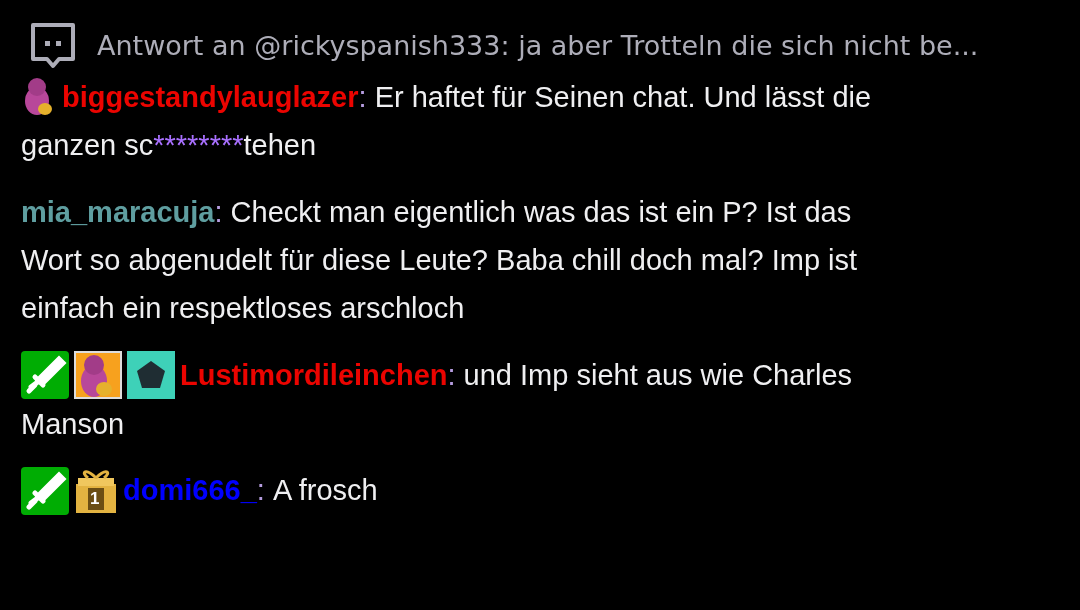 Image resolution: width=1080 pixels, height=610 pixels. Describe the element at coordinates (118, 212) in the screenshot. I see `username: mia_maracuja` at that location.